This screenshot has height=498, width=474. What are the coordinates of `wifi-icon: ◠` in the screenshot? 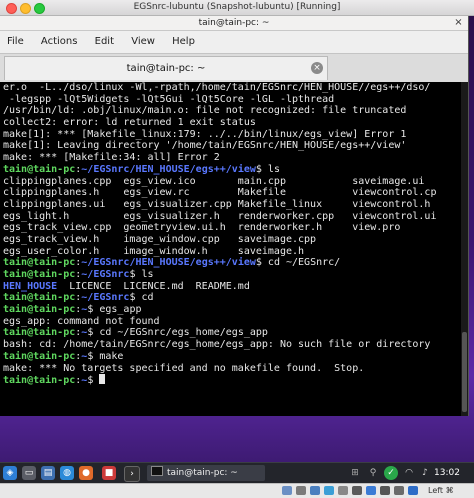 It's located at (409, 473).